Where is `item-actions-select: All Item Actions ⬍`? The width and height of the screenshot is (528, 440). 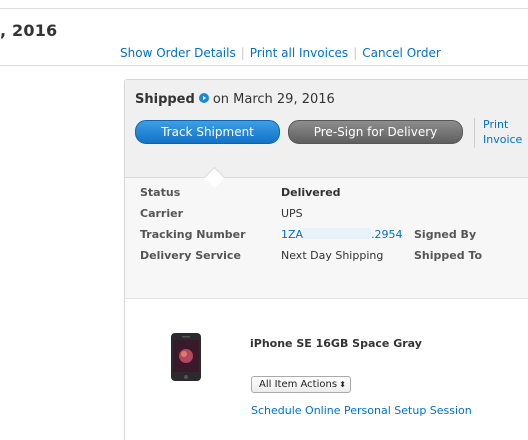 item-actions-select: All Item Actions ⬍ is located at coordinates (301, 384).